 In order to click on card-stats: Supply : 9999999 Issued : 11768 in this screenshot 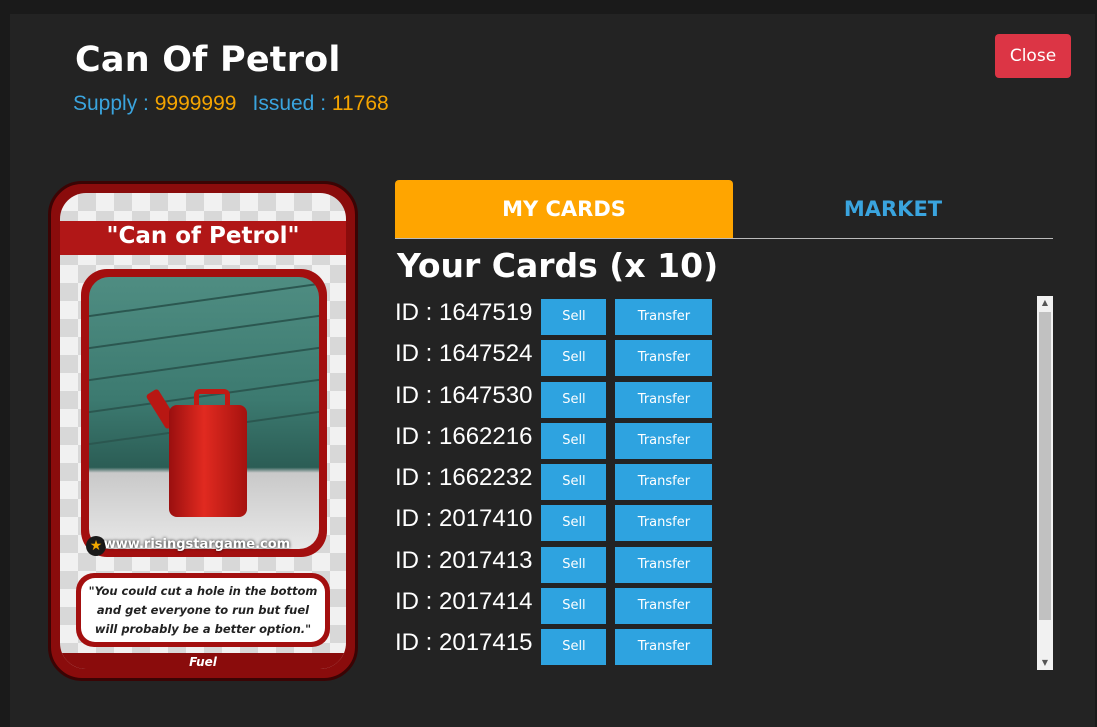, I will do `click(231, 104)`.